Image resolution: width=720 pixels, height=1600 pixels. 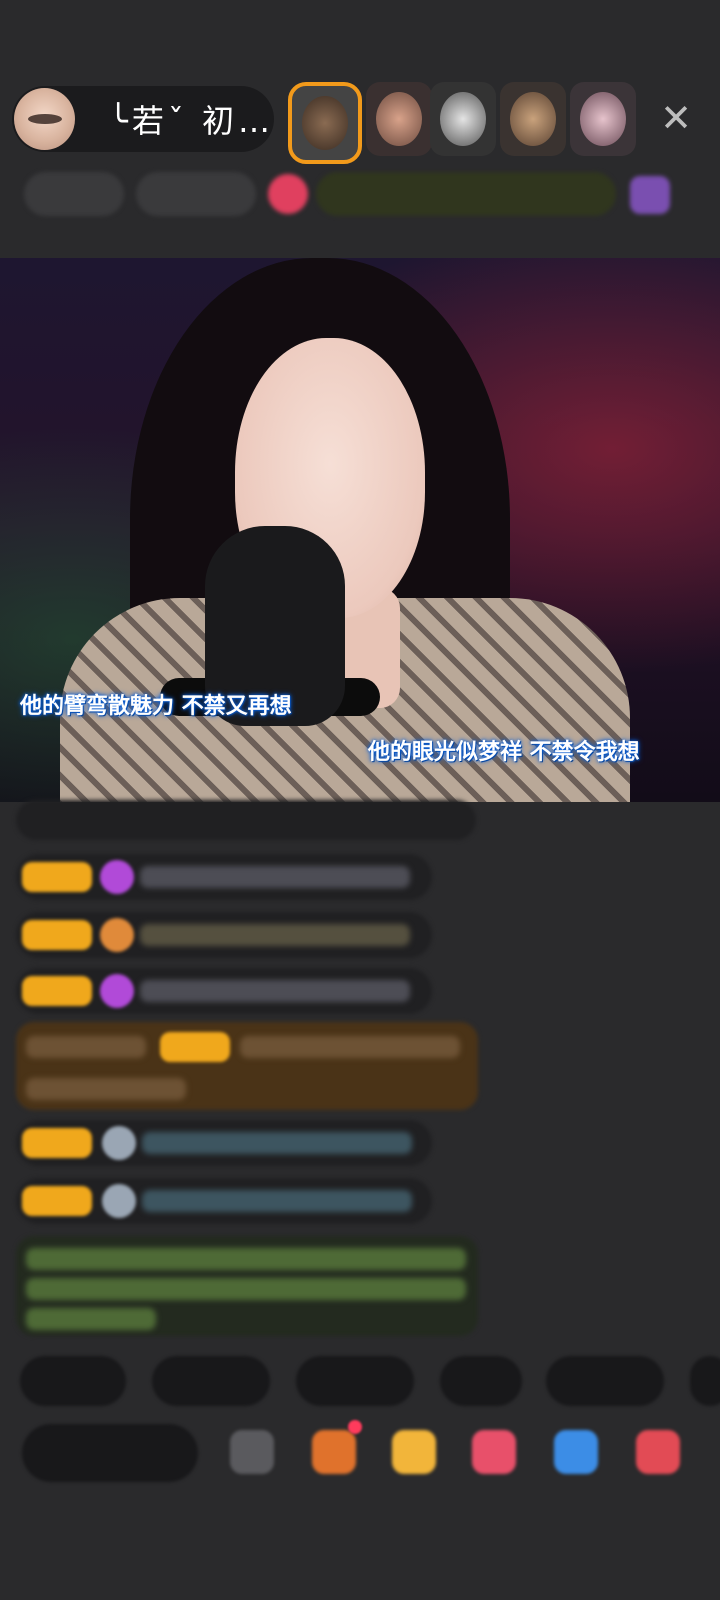 What do you see at coordinates (156, 706) in the screenshot?
I see `lyrics-line-1: 他的臂弯散魅力 不禁又再想` at bounding box center [156, 706].